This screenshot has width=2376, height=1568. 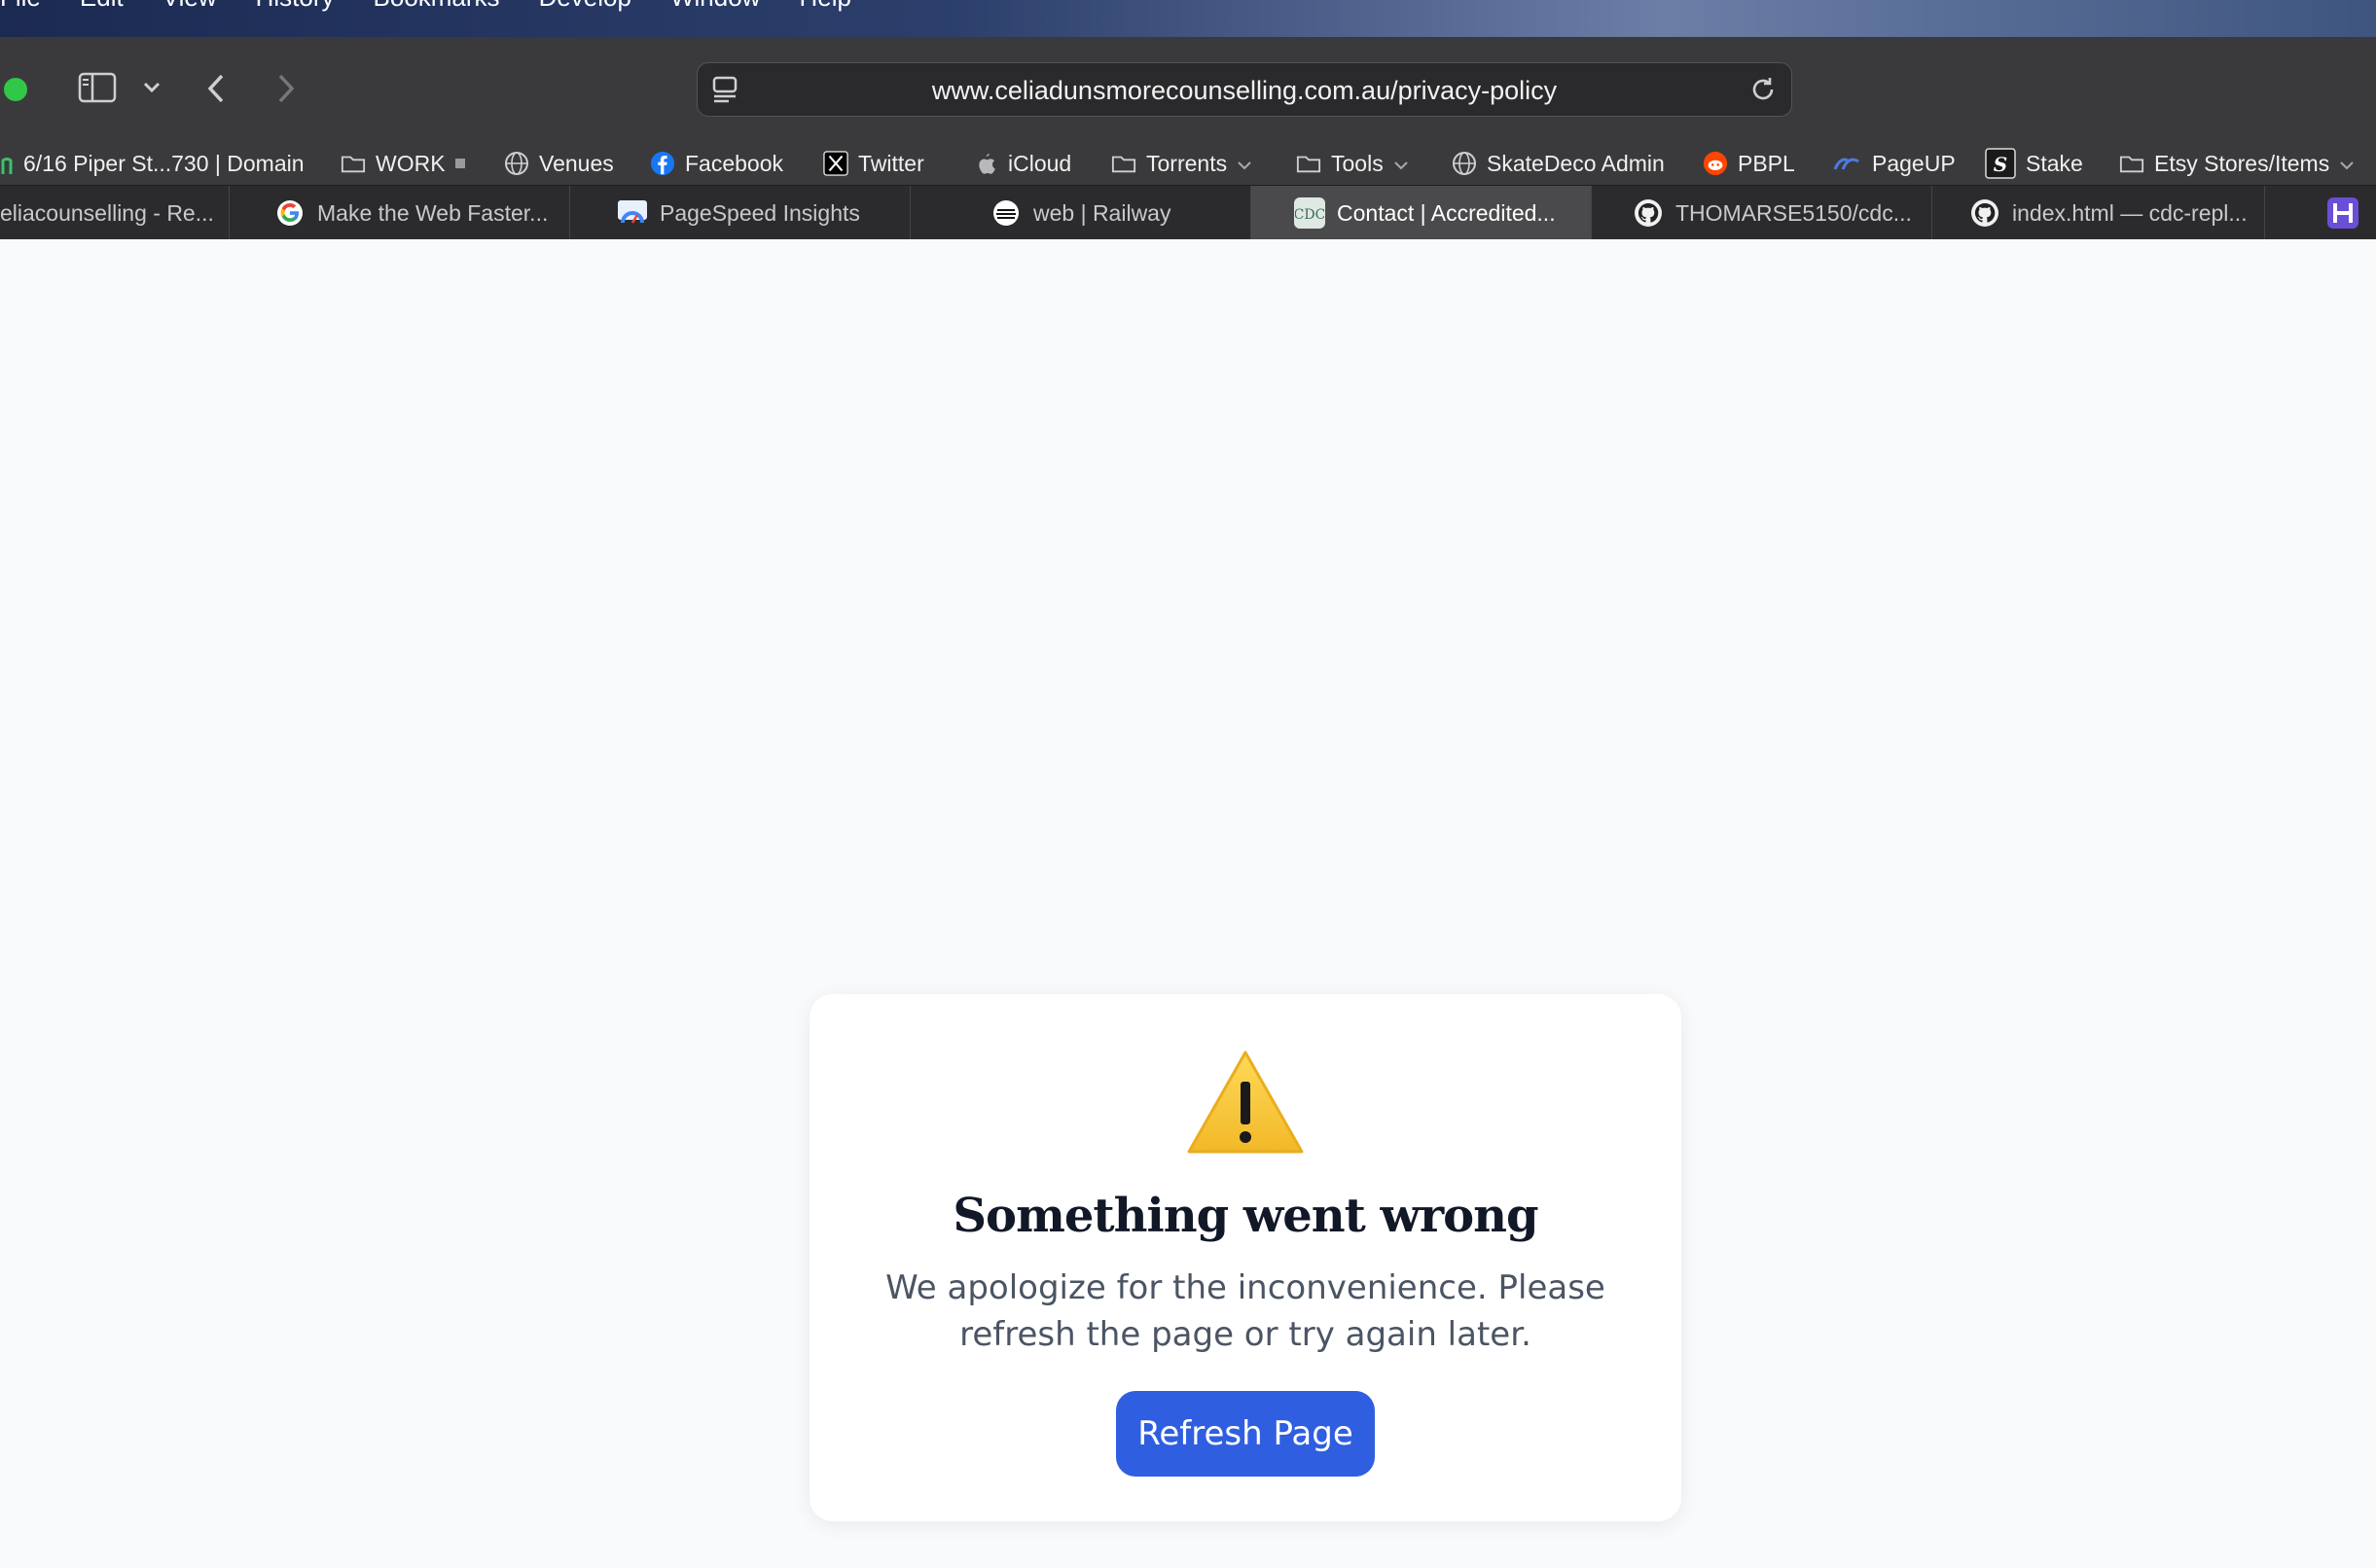 I want to click on menu-file: File, so click(x=20, y=6).